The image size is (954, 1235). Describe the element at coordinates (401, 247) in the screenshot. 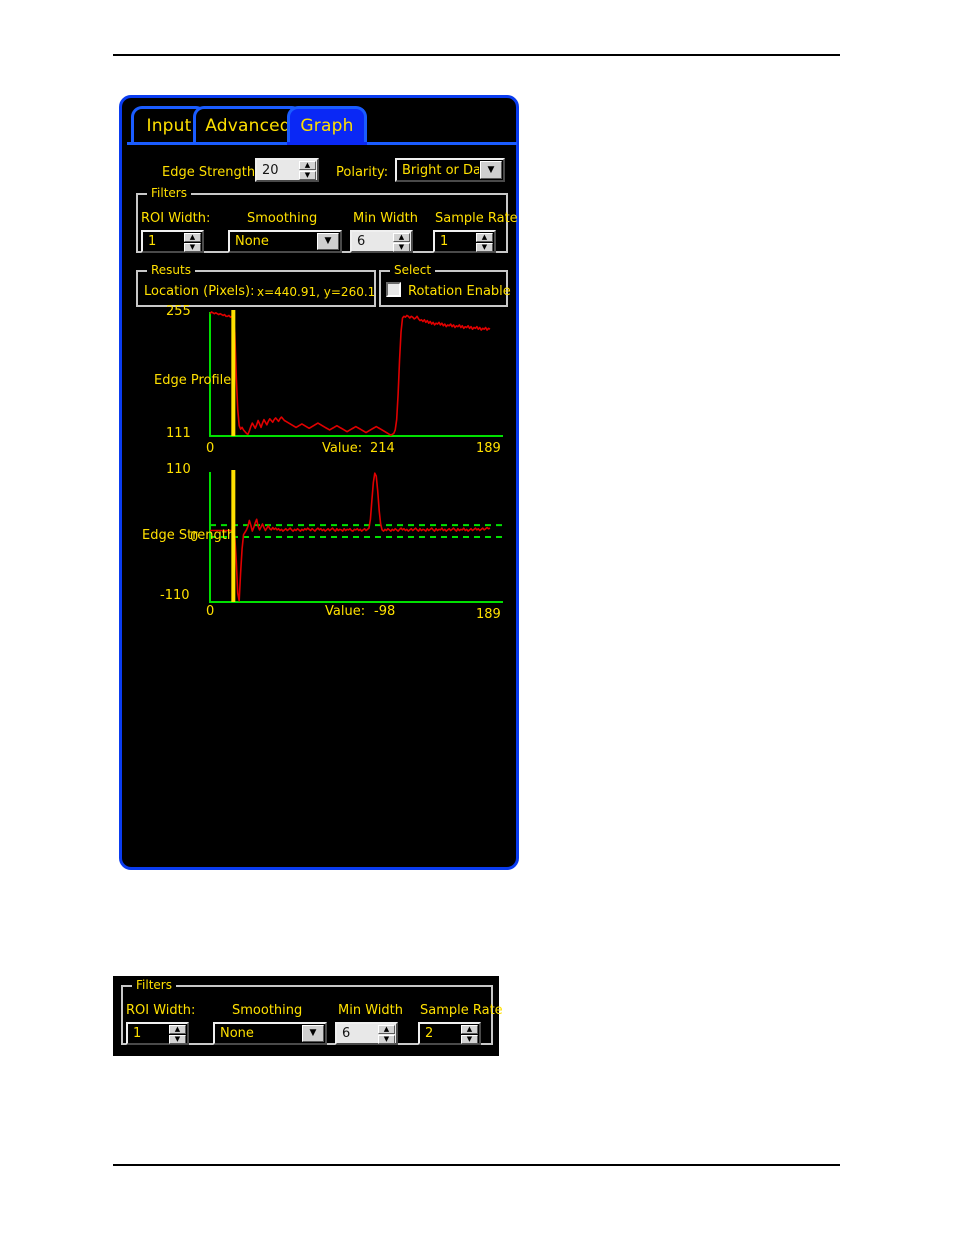

I see `min-width-down-arrow: ▼` at that location.